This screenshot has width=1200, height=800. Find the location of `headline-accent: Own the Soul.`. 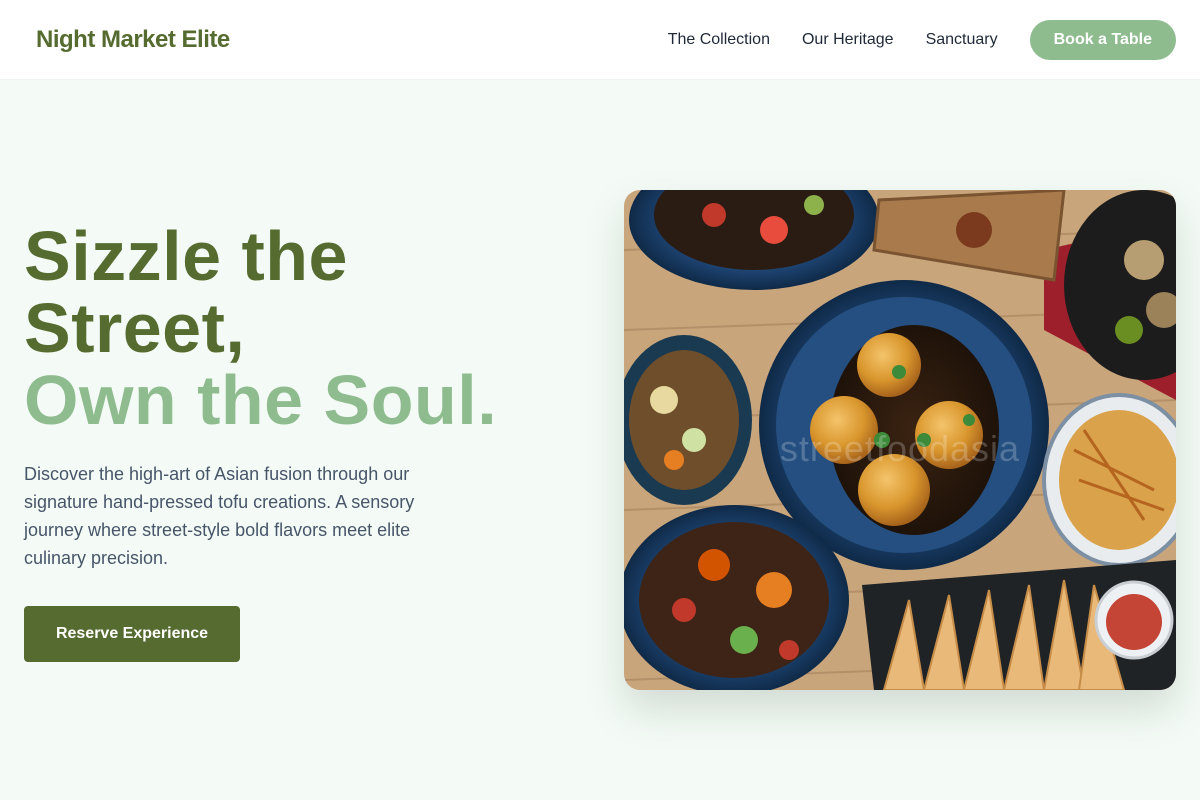

headline-accent: Own the Soul. is located at coordinates (261, 400).